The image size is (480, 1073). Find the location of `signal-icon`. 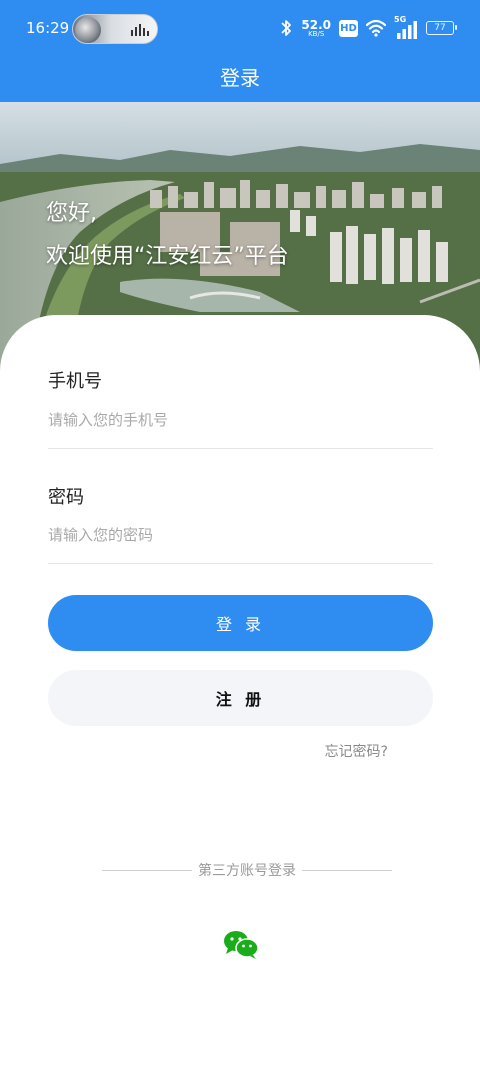

signal-icon is located at coordinates (407, 30).